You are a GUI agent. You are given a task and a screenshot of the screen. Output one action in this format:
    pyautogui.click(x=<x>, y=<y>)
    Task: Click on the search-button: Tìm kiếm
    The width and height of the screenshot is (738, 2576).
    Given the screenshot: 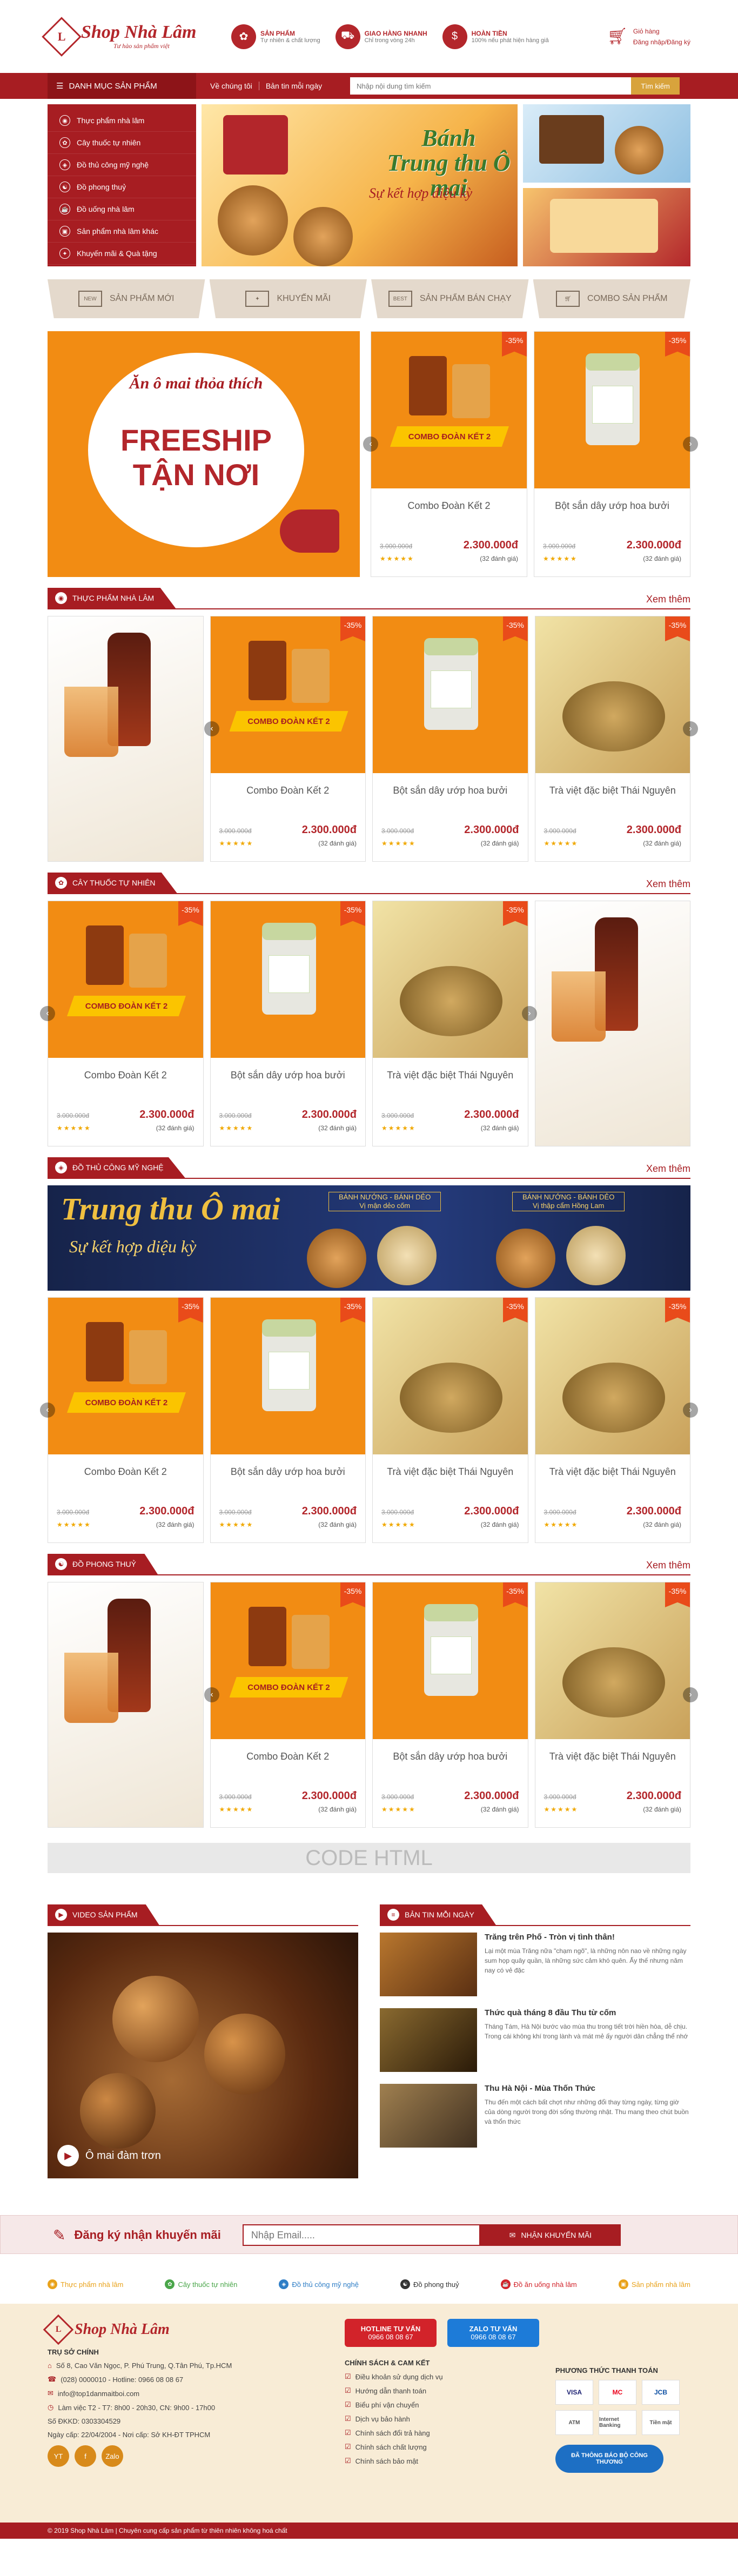 What is the action you would take?
    pyautogui.click(x=655, y=86)
    